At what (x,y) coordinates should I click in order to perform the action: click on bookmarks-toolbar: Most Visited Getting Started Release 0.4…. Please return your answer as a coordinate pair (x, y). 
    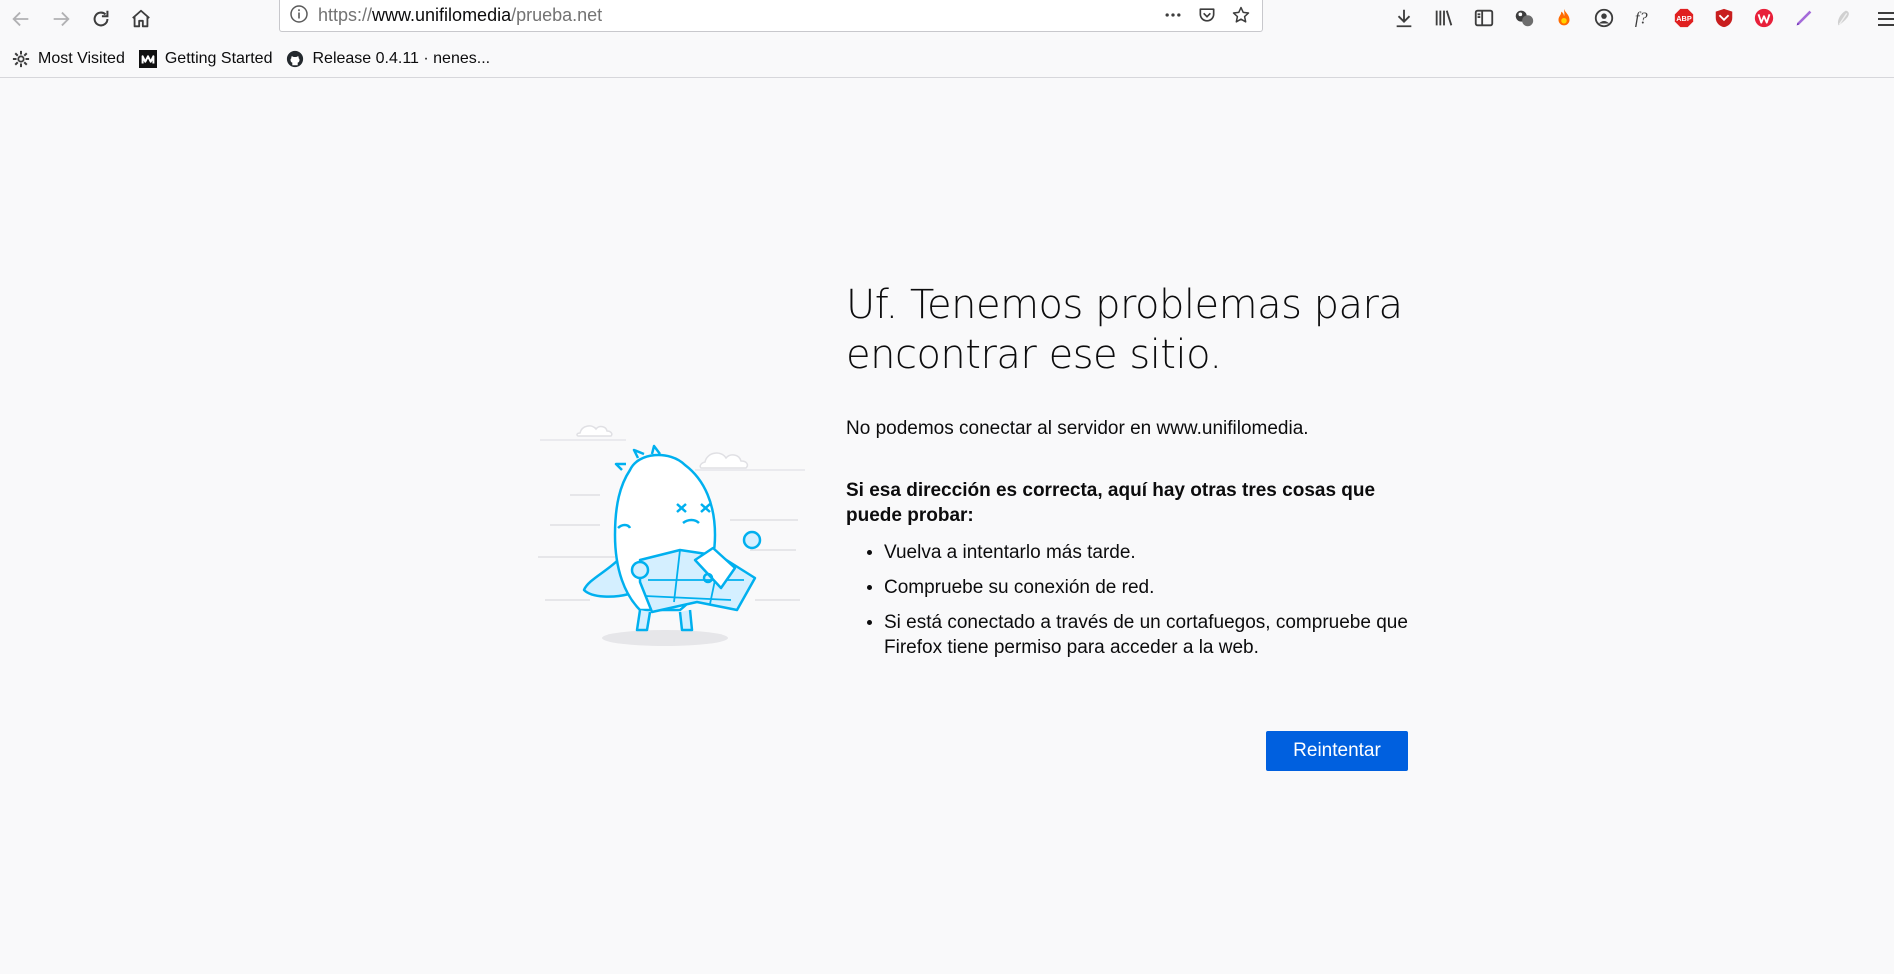
    Looking at the image, I should click on (947, 59).